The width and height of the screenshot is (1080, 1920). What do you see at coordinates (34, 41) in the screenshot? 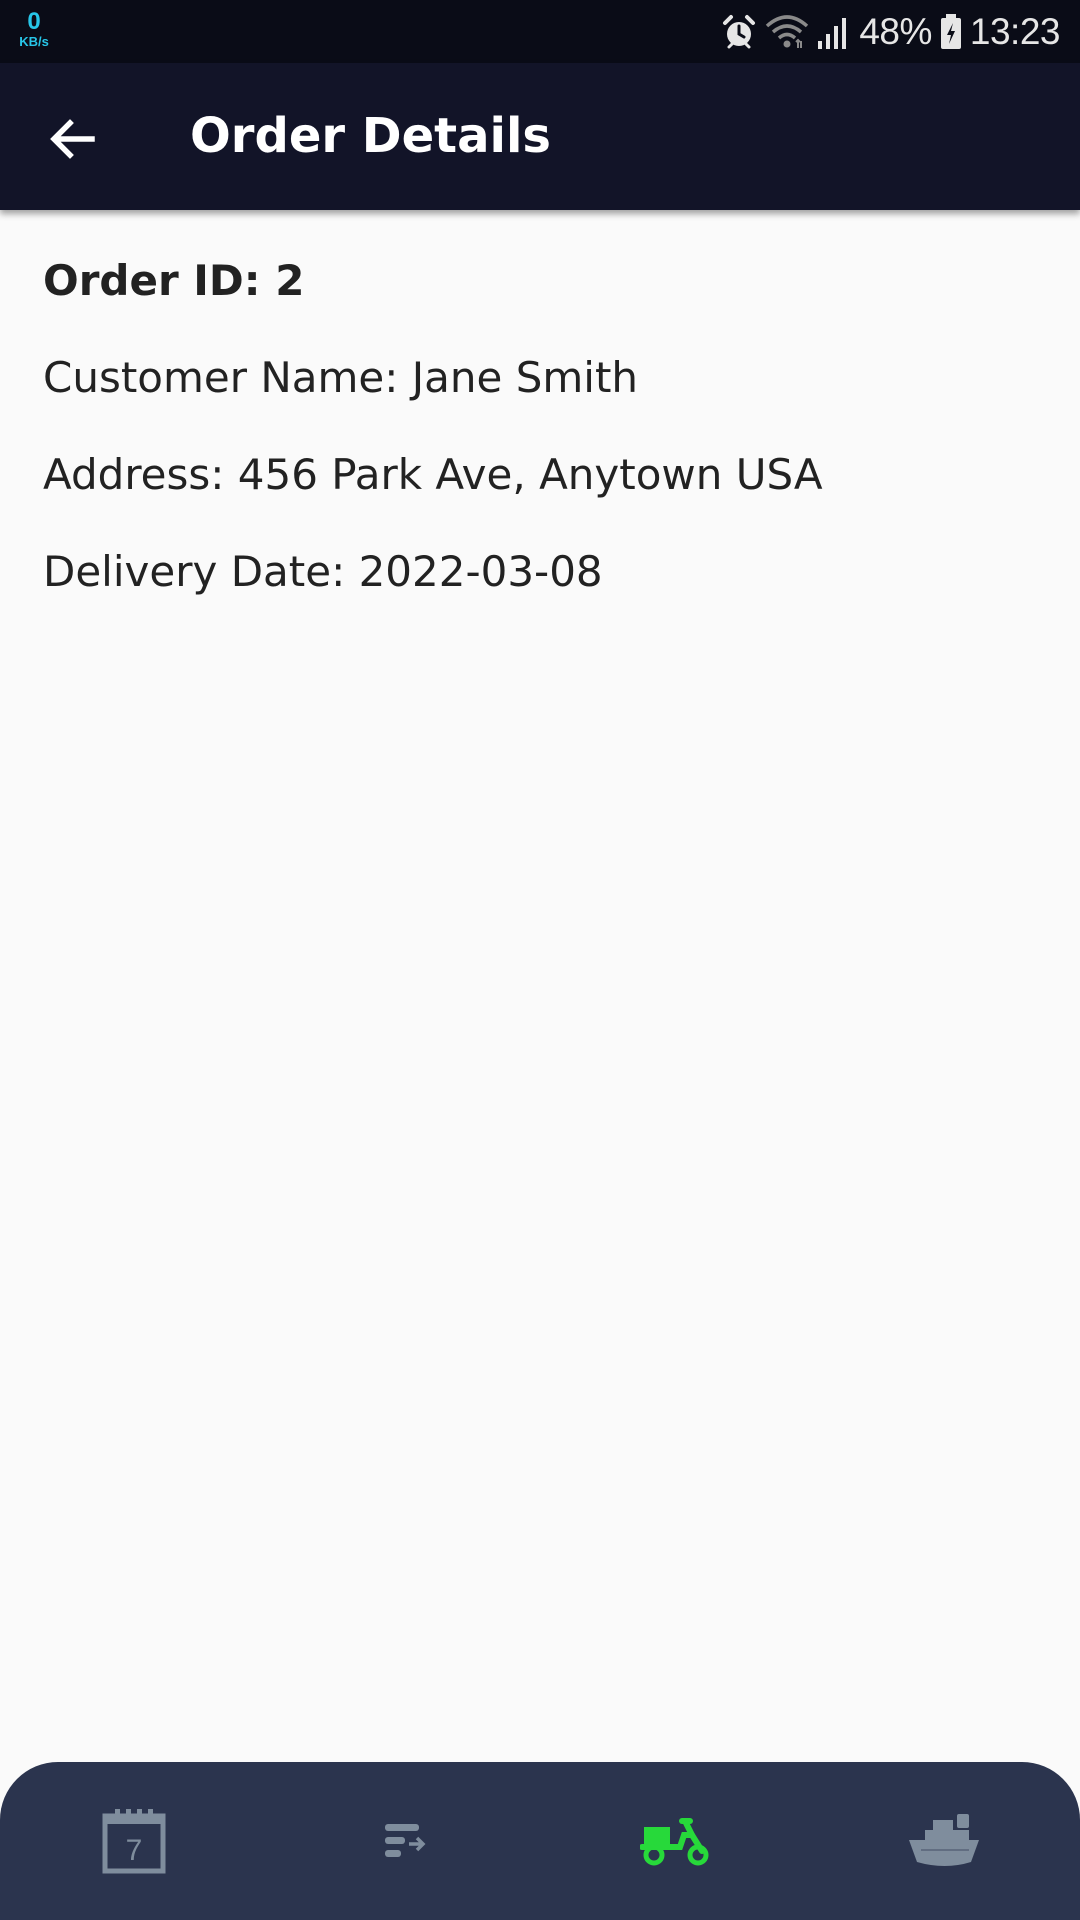
I see `network-speed-unit: KB/s` at bounding box center [34, 41].